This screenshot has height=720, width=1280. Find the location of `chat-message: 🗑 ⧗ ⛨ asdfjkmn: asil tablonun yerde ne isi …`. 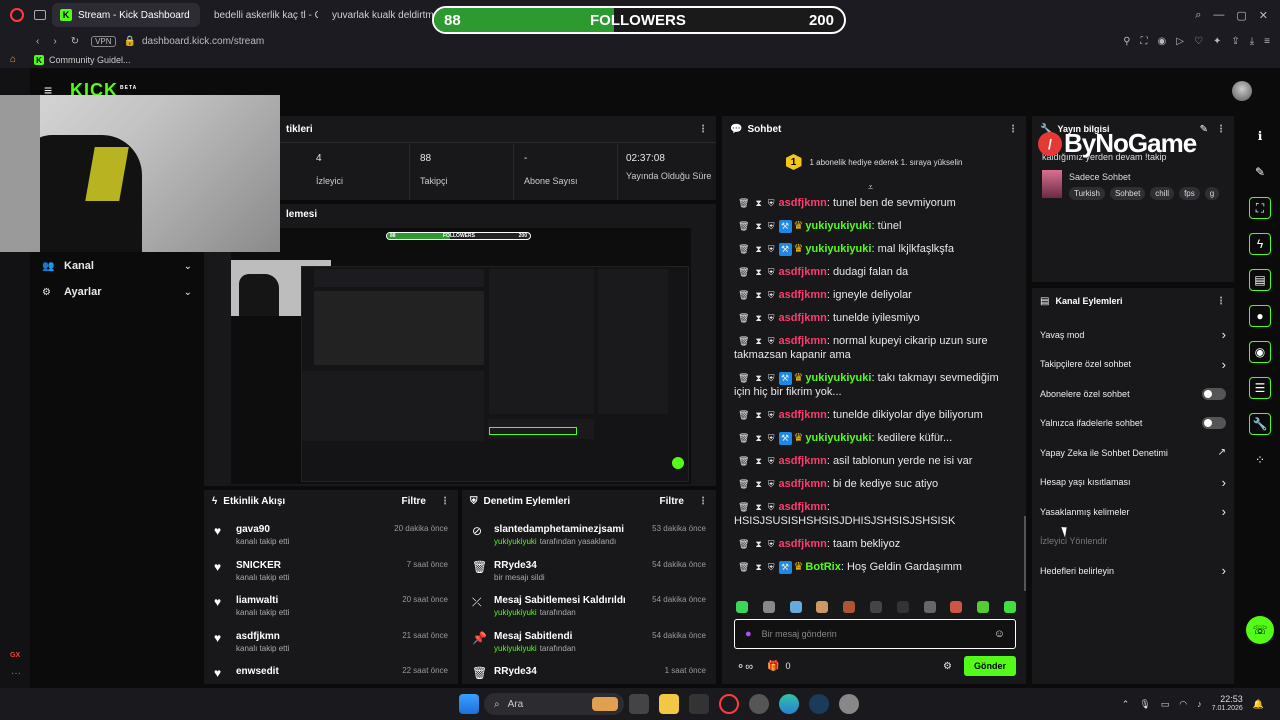

chat-message: 🗑 ⧗ ⛨ asdfjkmn: asil tablonun yerde ne isi … is located at coordinates (875, 461).